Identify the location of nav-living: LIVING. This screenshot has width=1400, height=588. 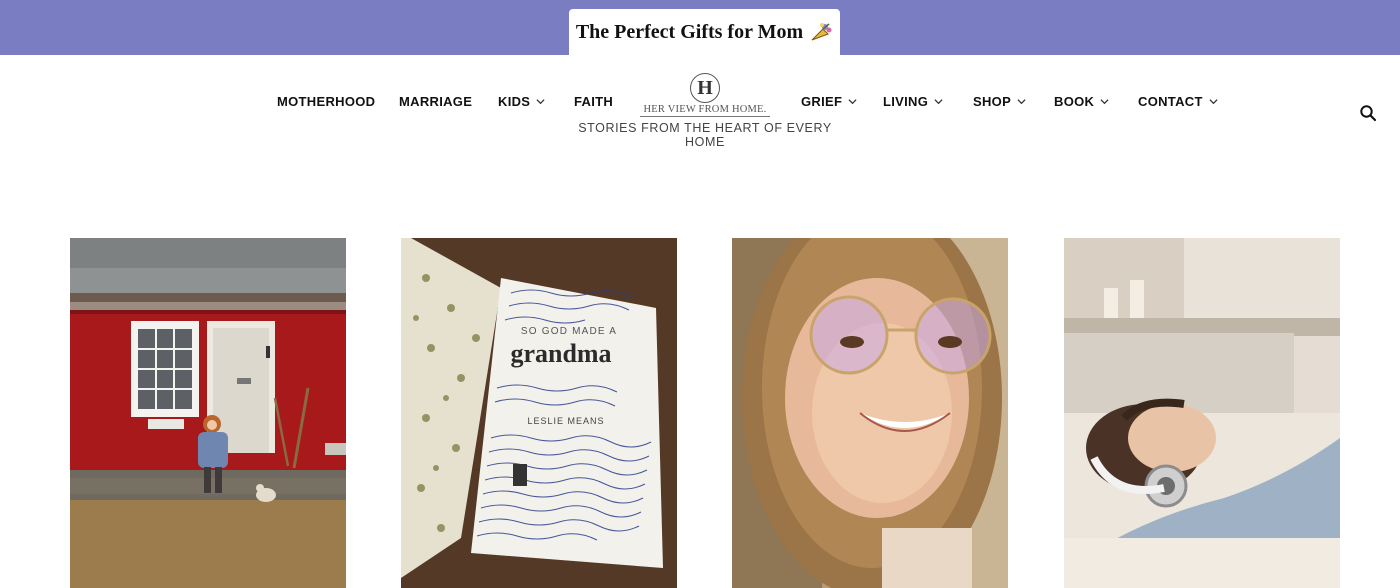
(913, 101).